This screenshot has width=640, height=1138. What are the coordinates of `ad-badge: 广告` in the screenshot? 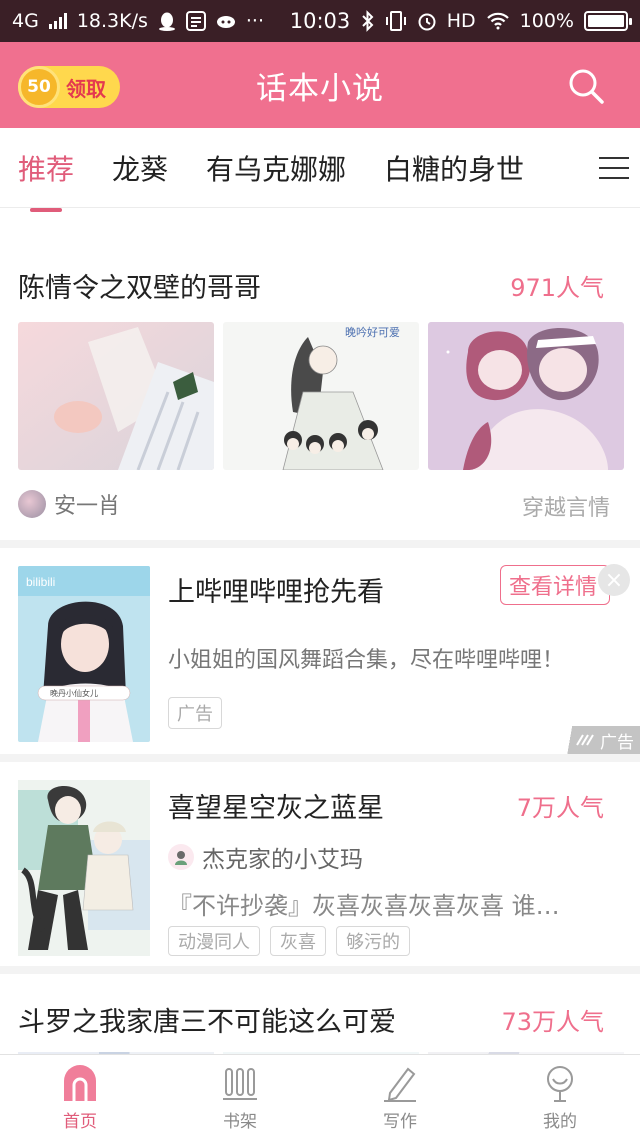 It's located at (599, 740).